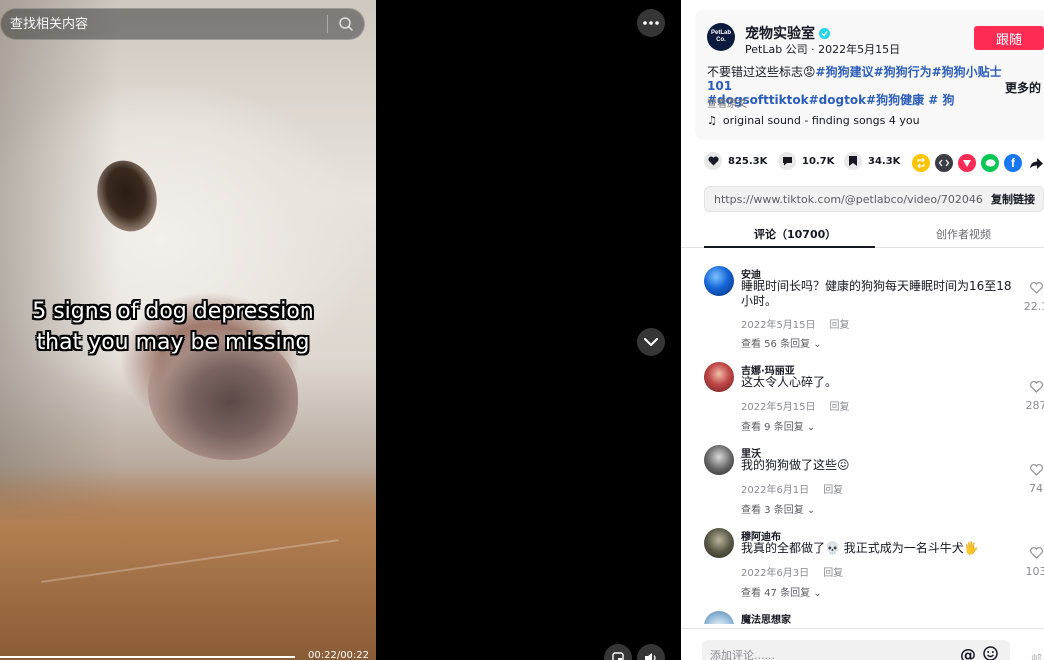 This screenshot has height=660, width=1044. Describe the element at coordinates (990, 163) in the screenshot. I see `line-icon` at that location.